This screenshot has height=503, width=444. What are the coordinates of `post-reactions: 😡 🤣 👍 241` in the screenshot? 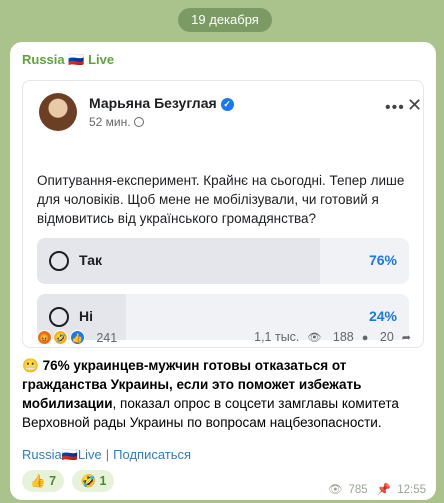 It's located at (77, 337).